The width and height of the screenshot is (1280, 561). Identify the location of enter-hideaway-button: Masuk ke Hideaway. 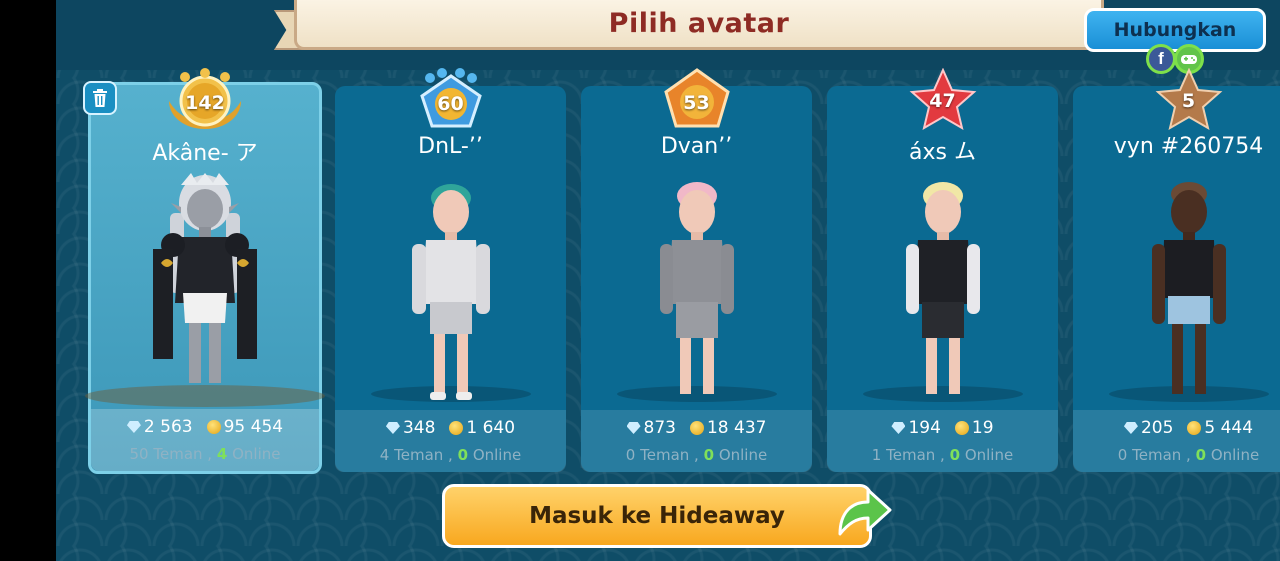
(657, 516).